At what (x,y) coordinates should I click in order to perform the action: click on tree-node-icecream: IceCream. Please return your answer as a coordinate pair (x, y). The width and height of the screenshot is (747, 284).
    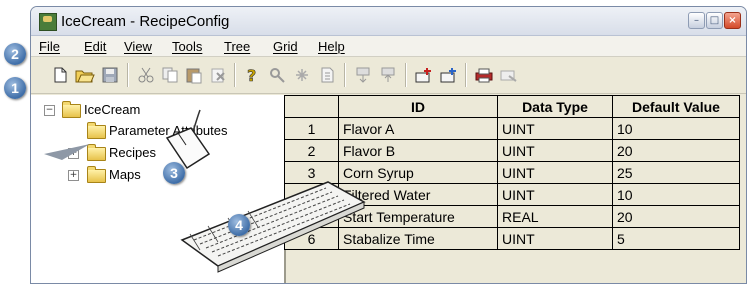
    Looking at the image, I should click on (112, 109).